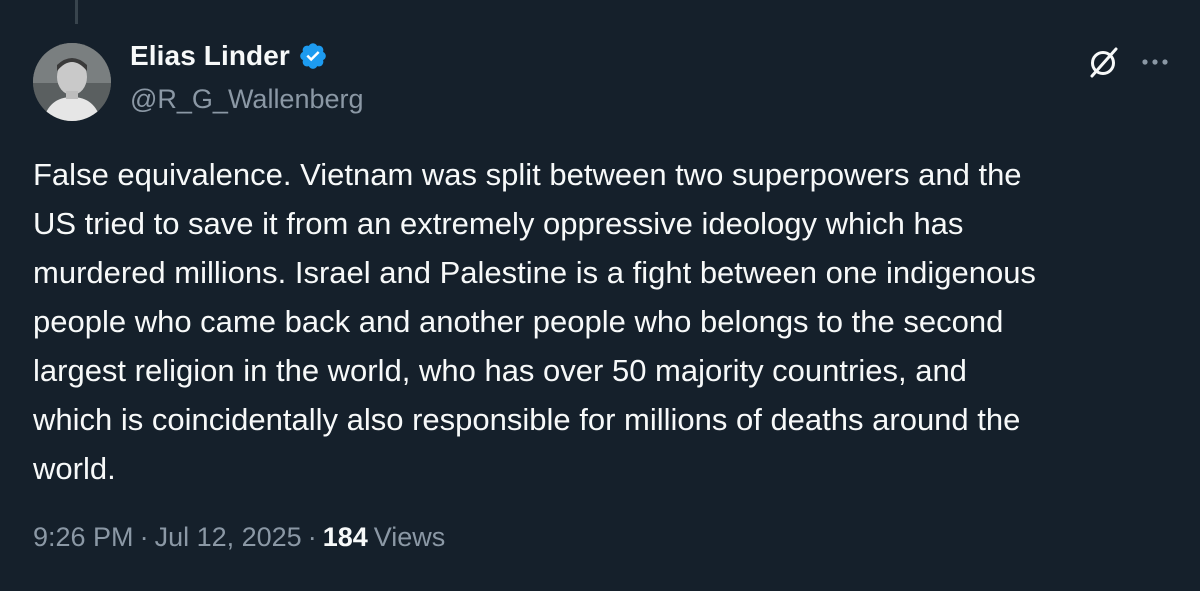  Describe the element at coordinates (228, 537) in the screenshot. I see `tweet-date: Jul 12, 2025` at that location.